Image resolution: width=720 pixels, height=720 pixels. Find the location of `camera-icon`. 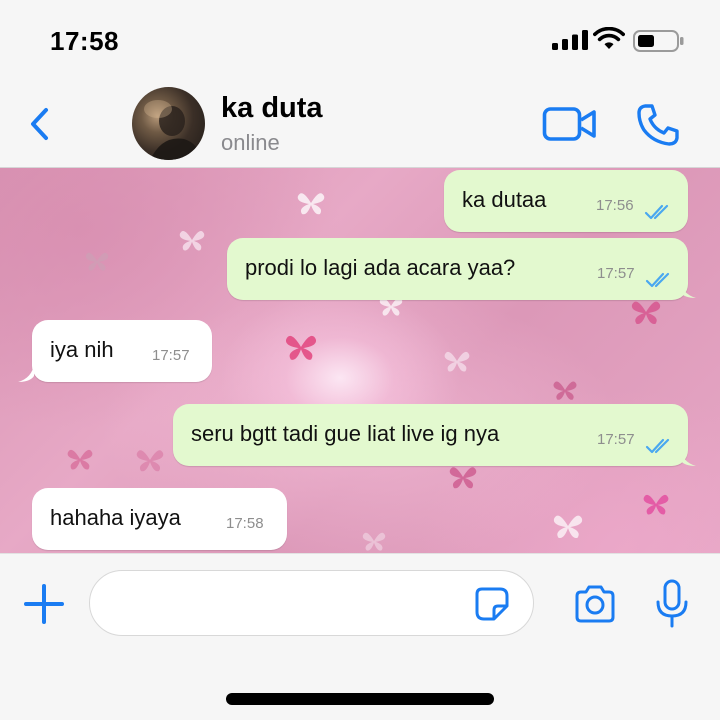

camera-icon is located at coordinates (595, 604).